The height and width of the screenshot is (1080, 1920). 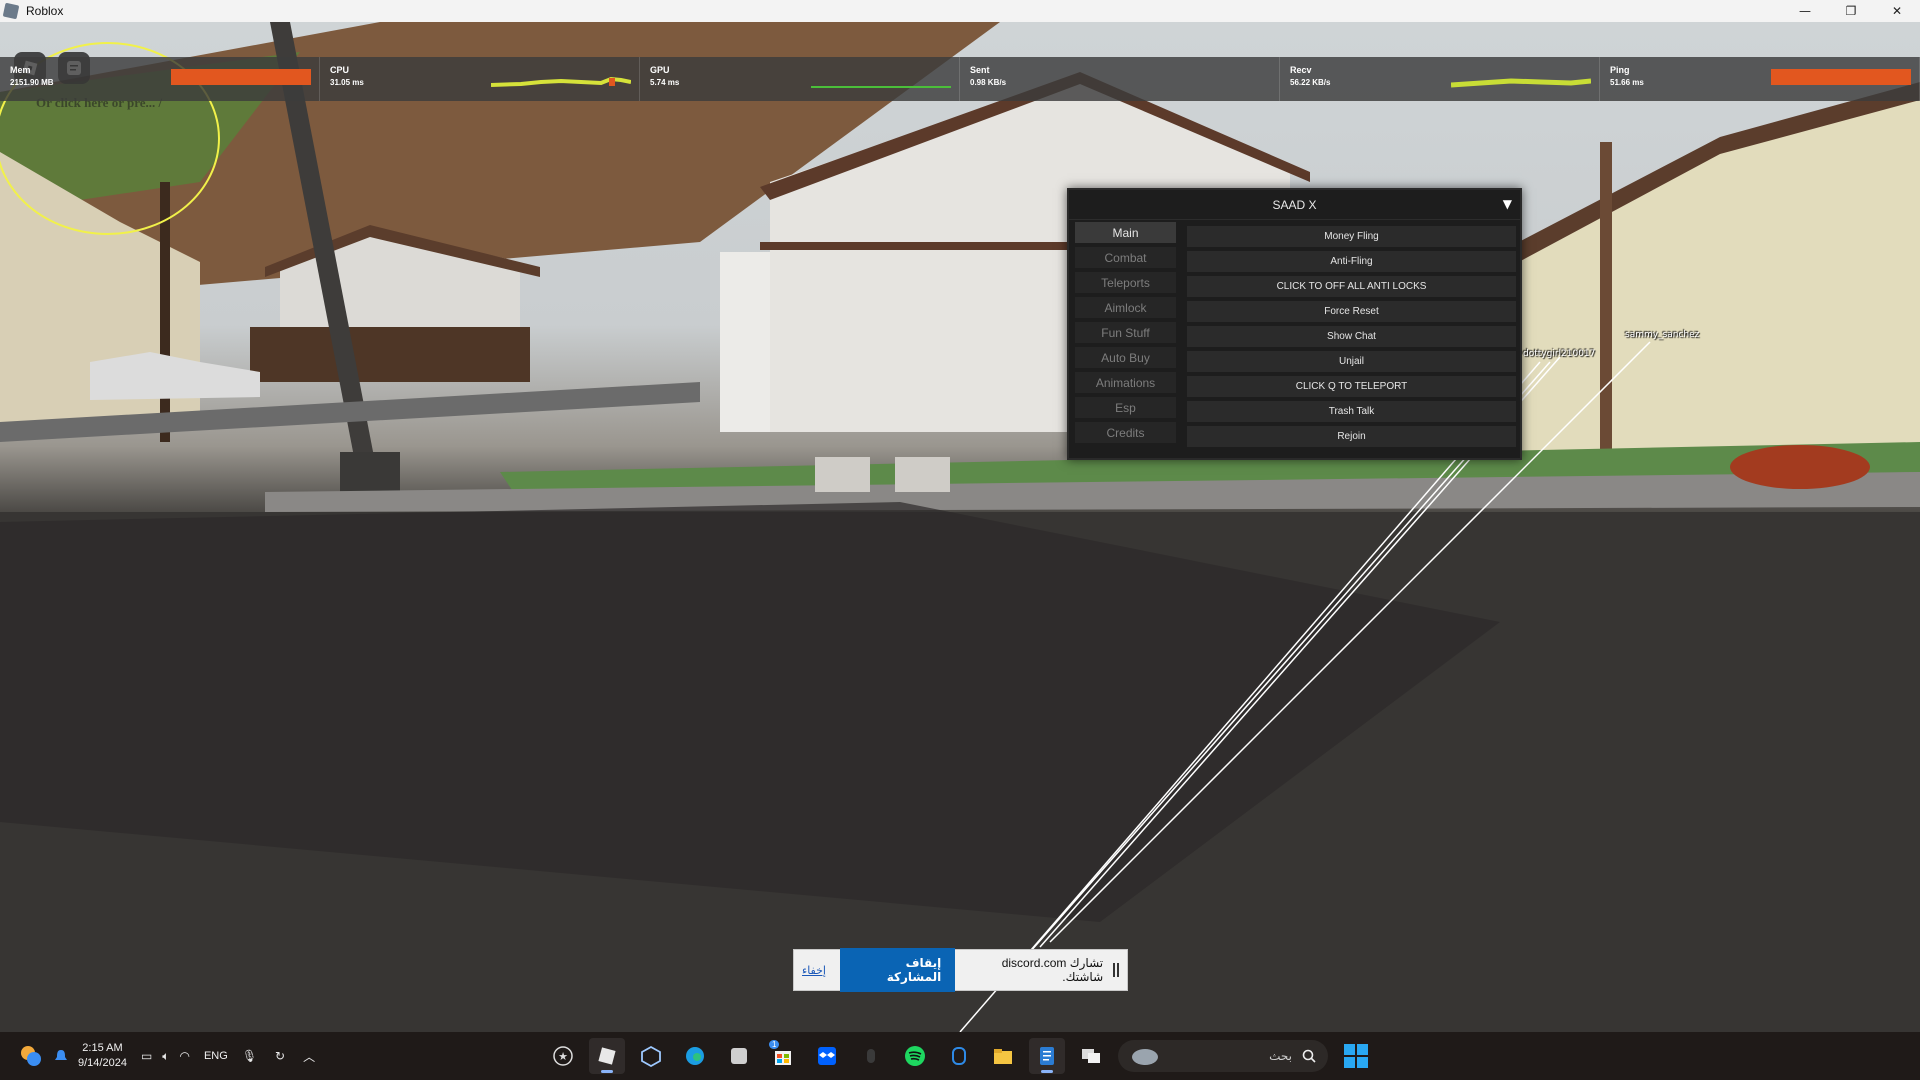 What do you see at coordinates (1125, 407) in the screenshot?
I see `tab-esp: Esp` at bounding box center [1125, 407].